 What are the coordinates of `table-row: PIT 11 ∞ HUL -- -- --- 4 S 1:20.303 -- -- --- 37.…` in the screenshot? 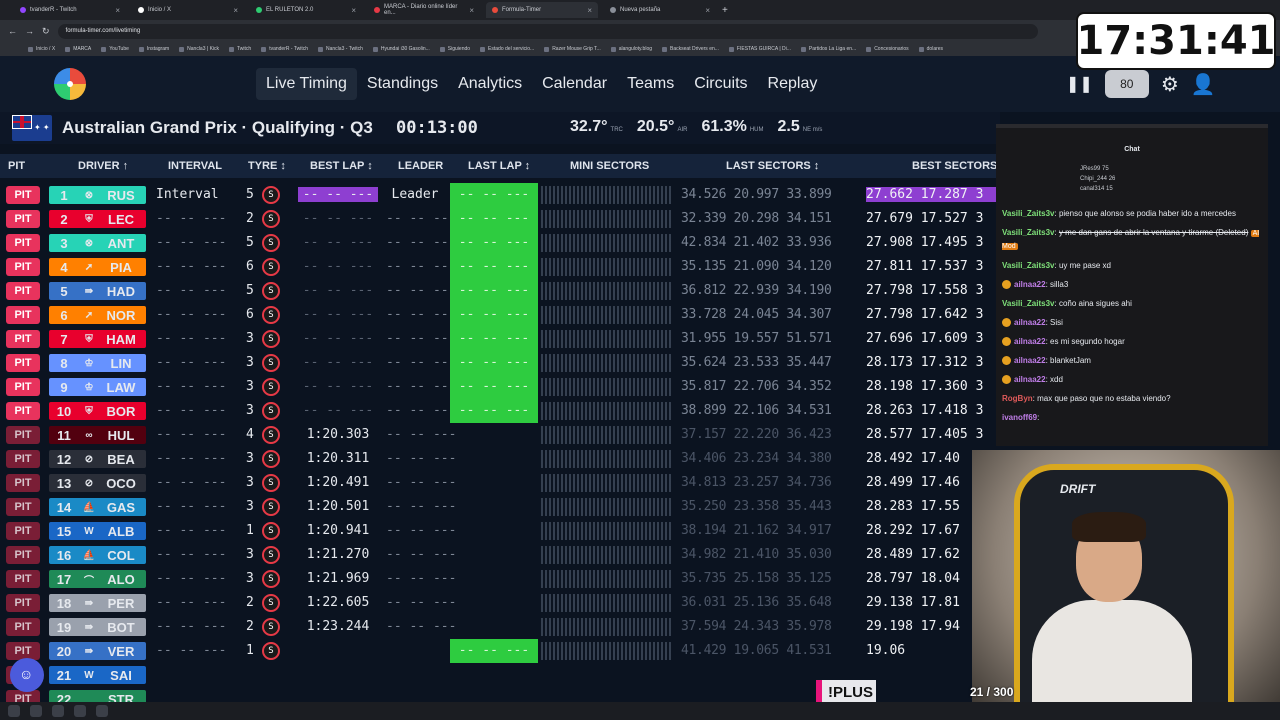 It's located at (500, 435).